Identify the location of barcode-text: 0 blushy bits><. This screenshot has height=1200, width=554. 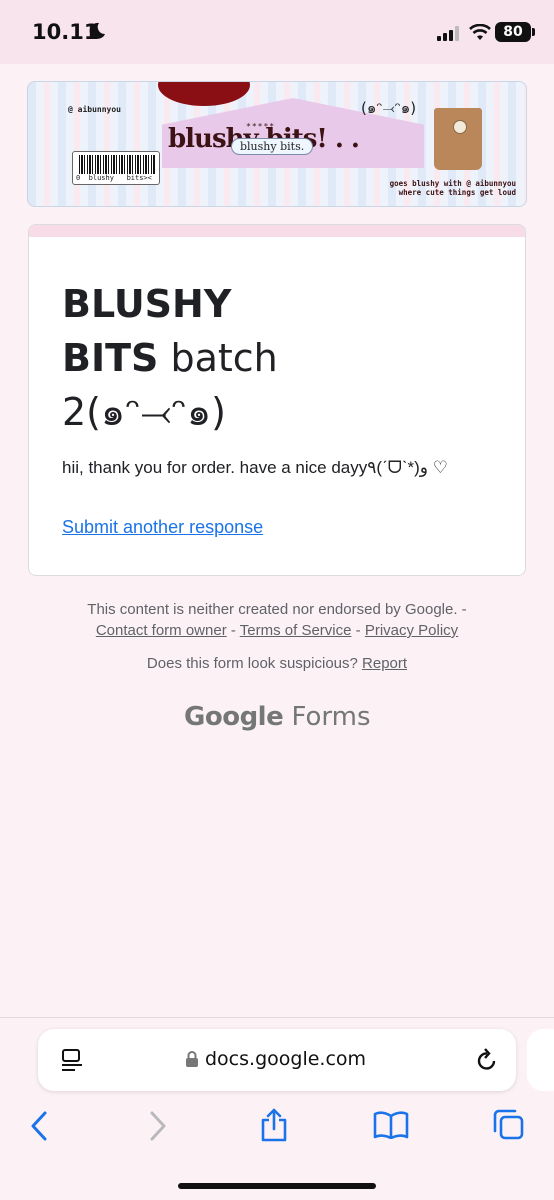
(114, 178).